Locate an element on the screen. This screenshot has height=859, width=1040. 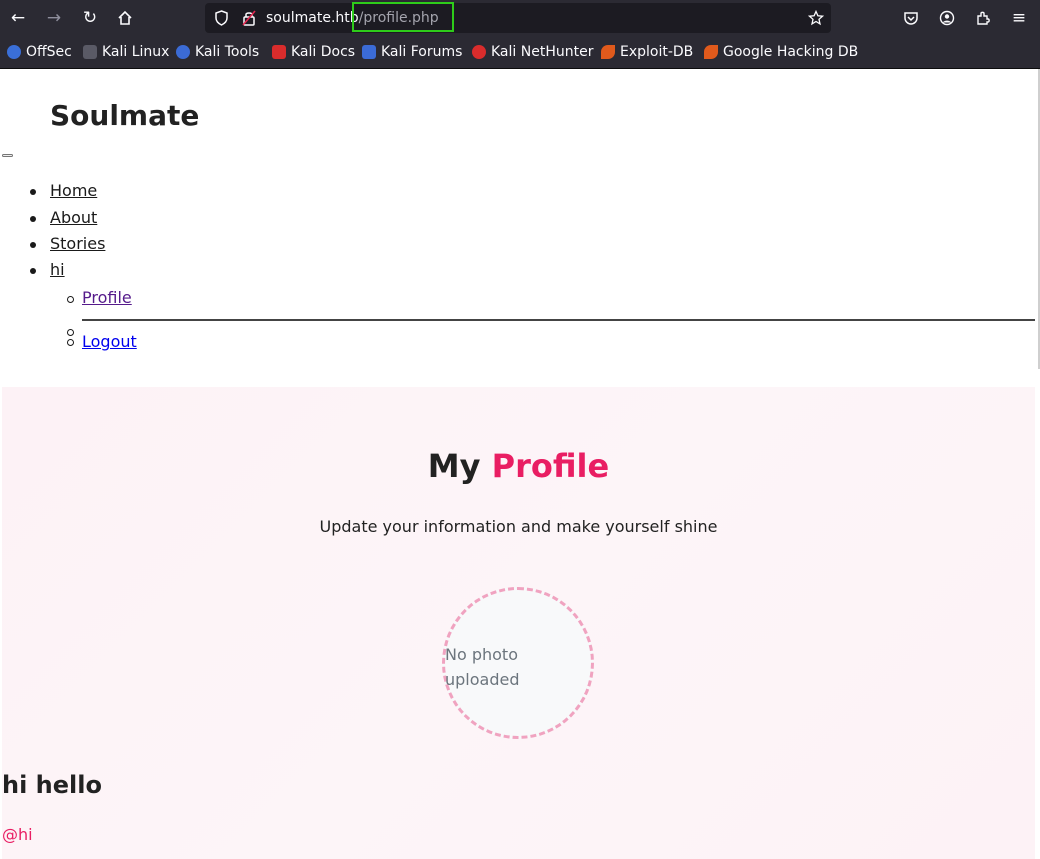
pocket-icon is located at coordinates (911, 18).